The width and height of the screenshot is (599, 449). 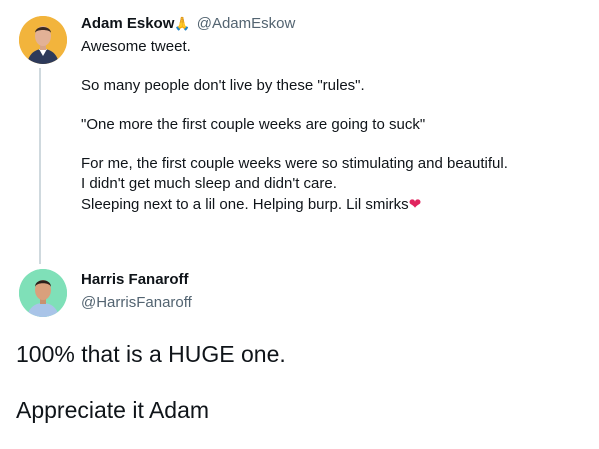 I want to click on thread-connector-line, so click(x=40, y=166).